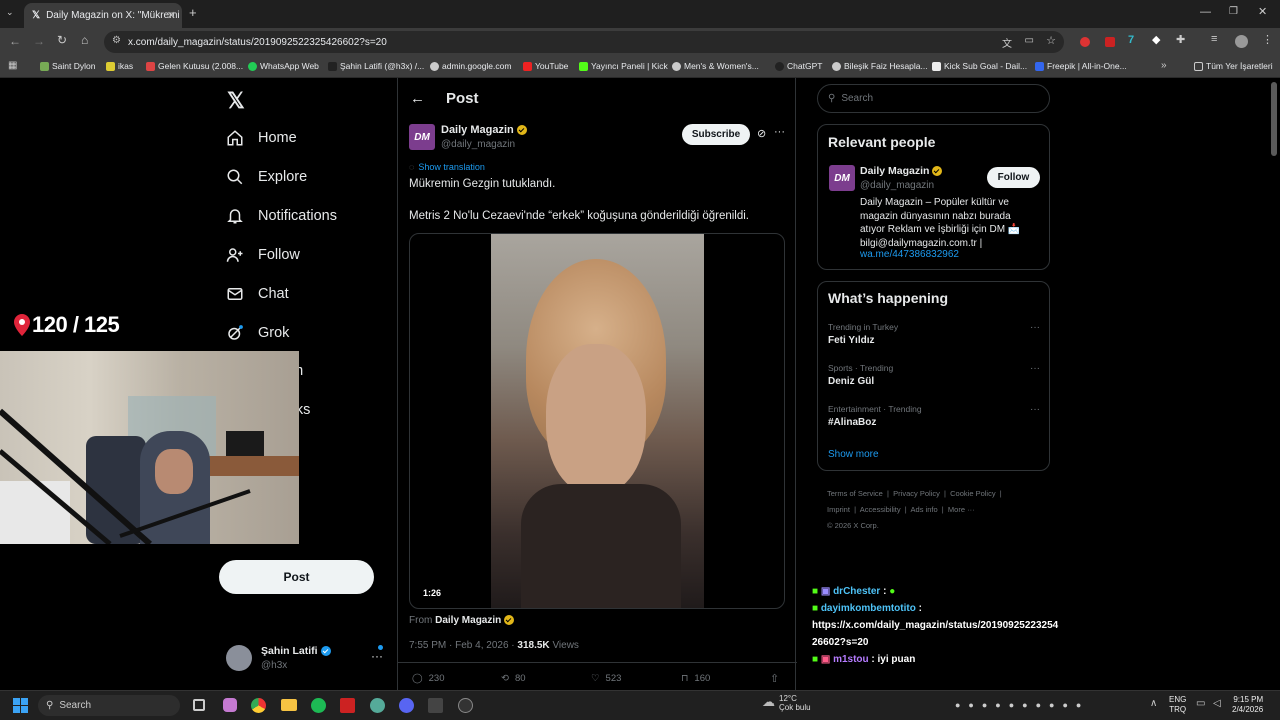 This screenshot has width=1280, height=720. Describe the element at coordinates (545, 66) in the screenshot. I see `bookmark-item: YouTube` at that location.